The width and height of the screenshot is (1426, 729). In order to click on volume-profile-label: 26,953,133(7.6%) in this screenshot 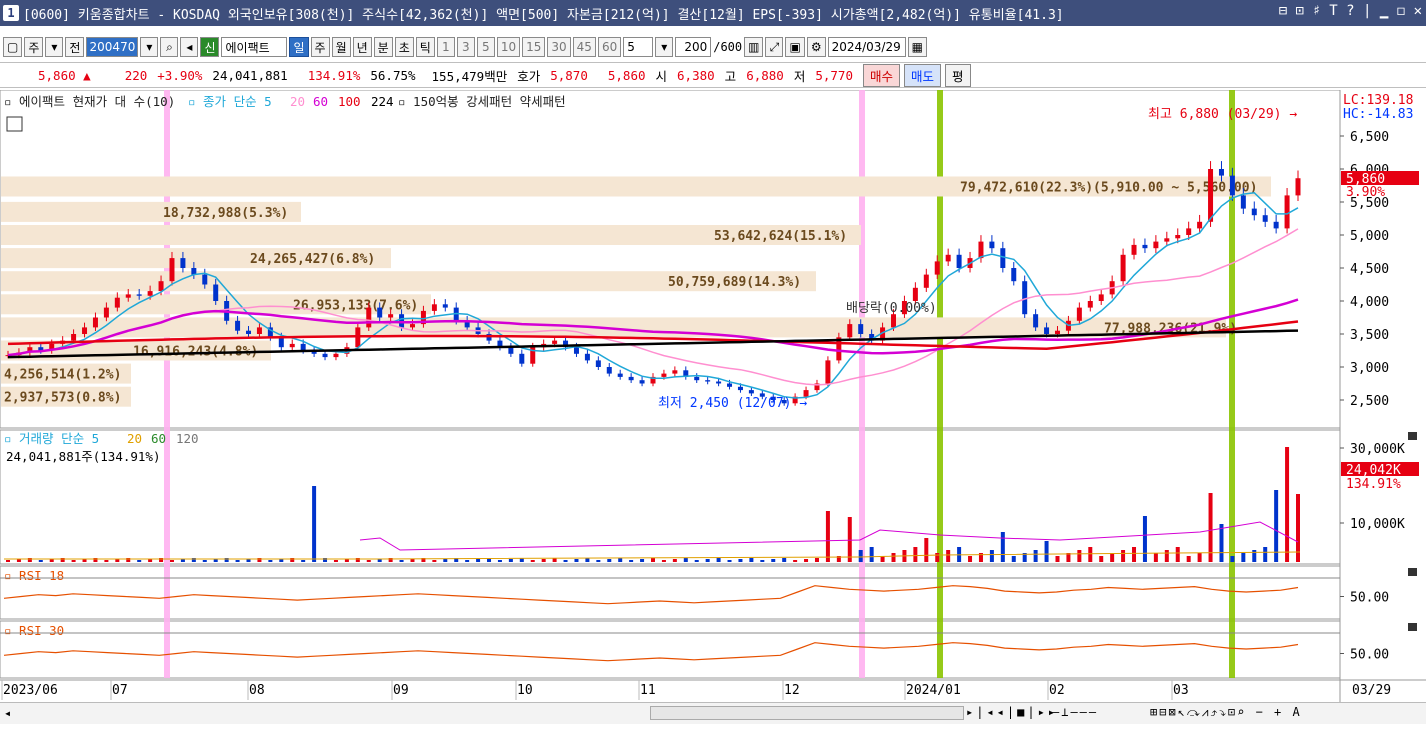, I will do `click(355, 305)`.